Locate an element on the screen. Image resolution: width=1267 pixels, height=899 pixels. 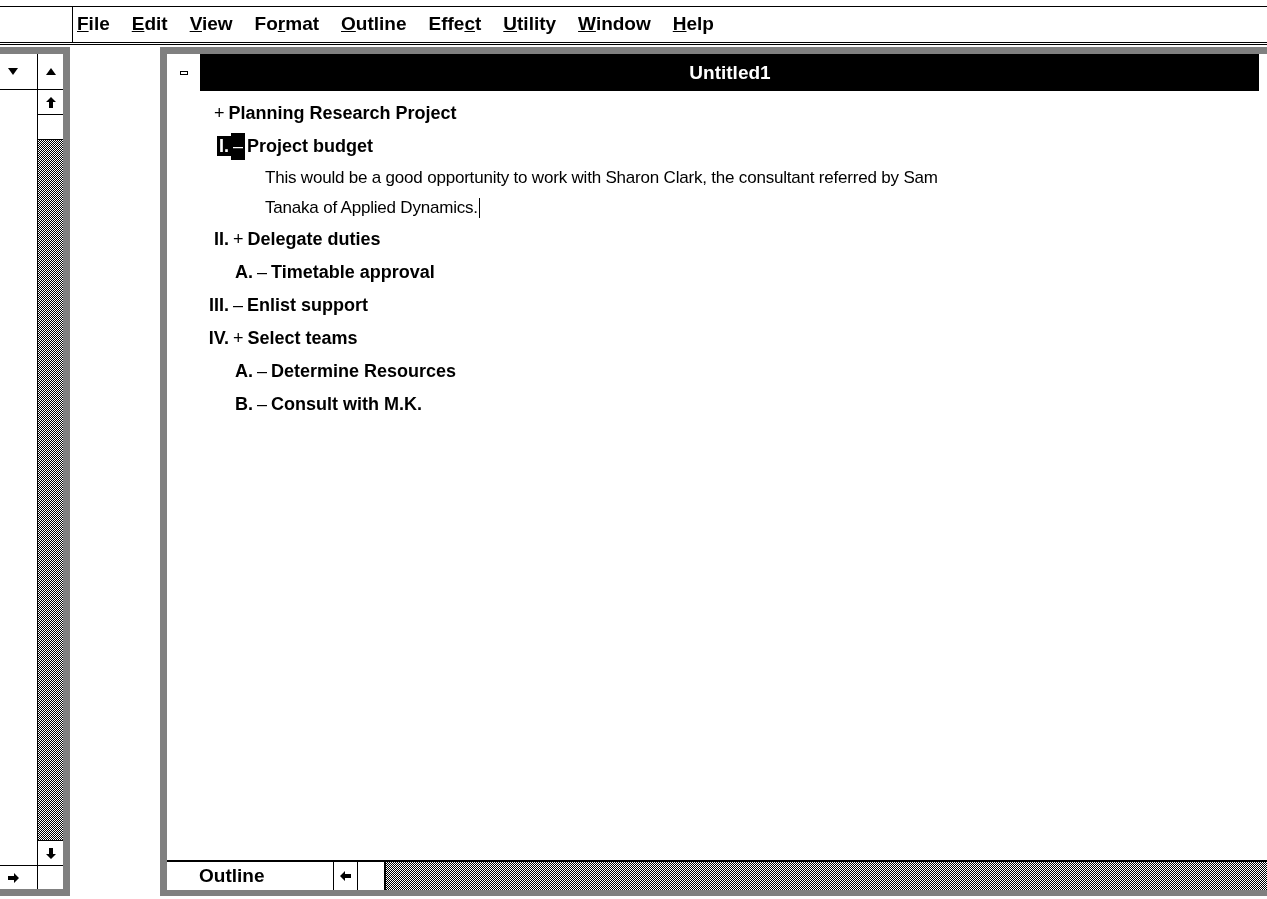
menu-item: Format is located at coordinates (287, 24).